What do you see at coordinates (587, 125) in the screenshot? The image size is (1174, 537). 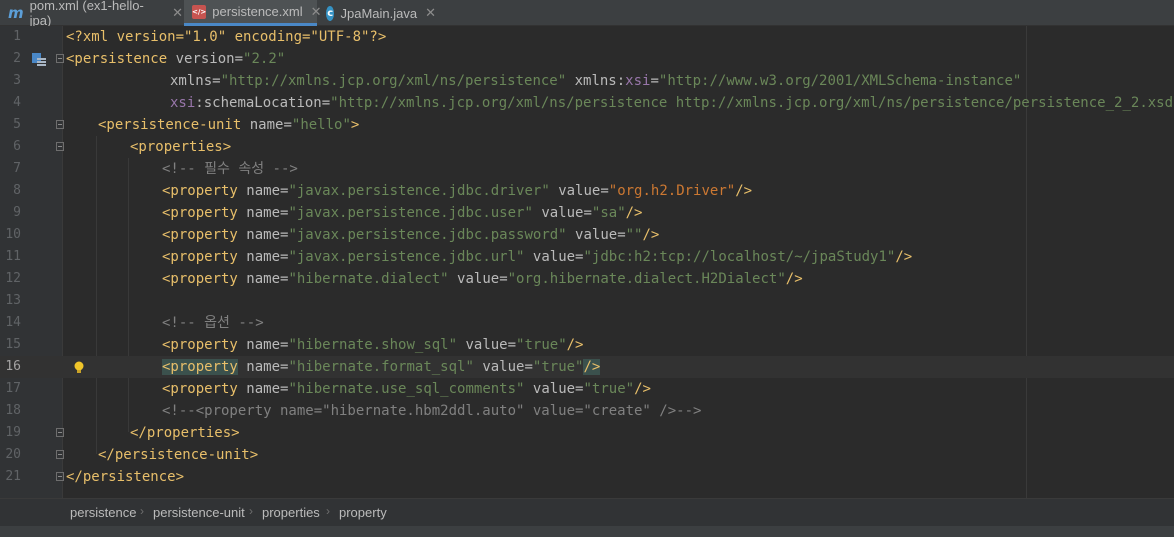 I see `code-line: 5 <persistence-unit name="hello">` at bounding box center [587, 125].